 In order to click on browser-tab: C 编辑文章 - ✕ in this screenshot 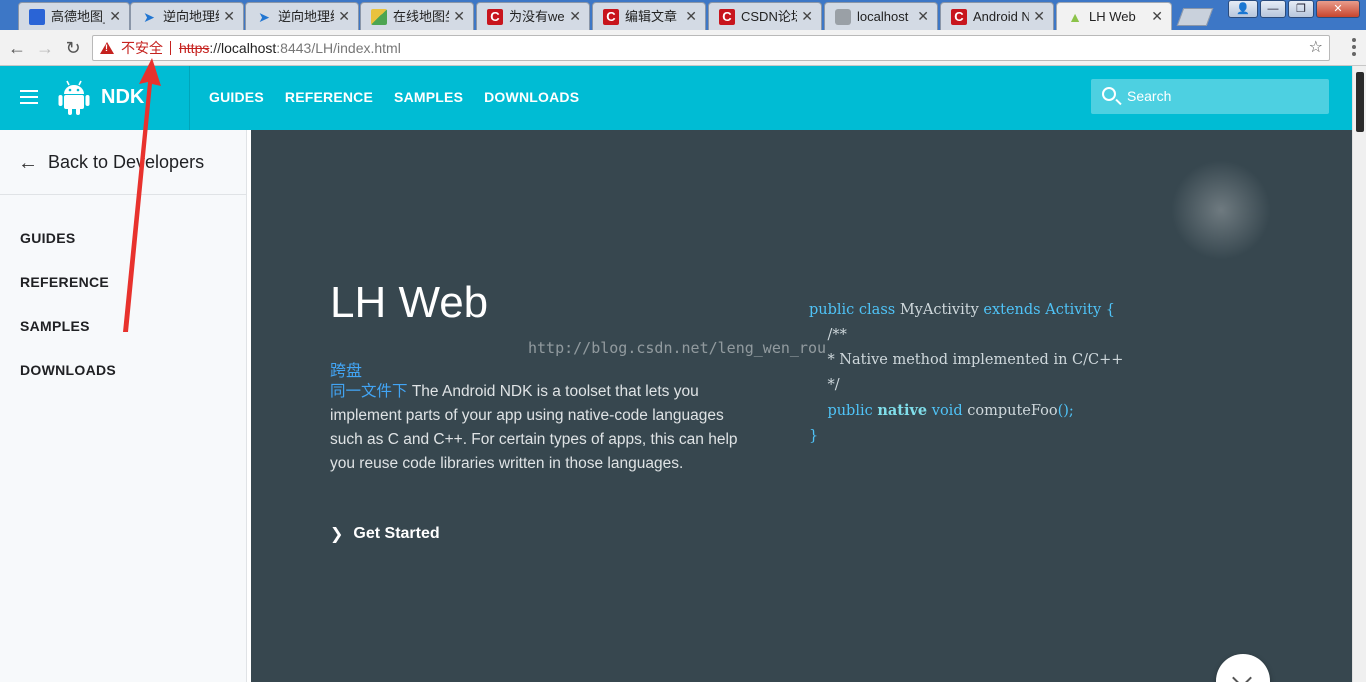, I will do `click(649, 16)`.